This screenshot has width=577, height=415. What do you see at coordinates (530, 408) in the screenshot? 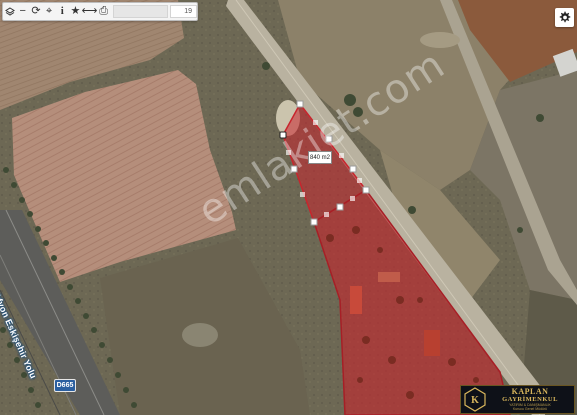
I see `agency-role: Kurucu Genel Müdürü` at bounding box center [530, 408].